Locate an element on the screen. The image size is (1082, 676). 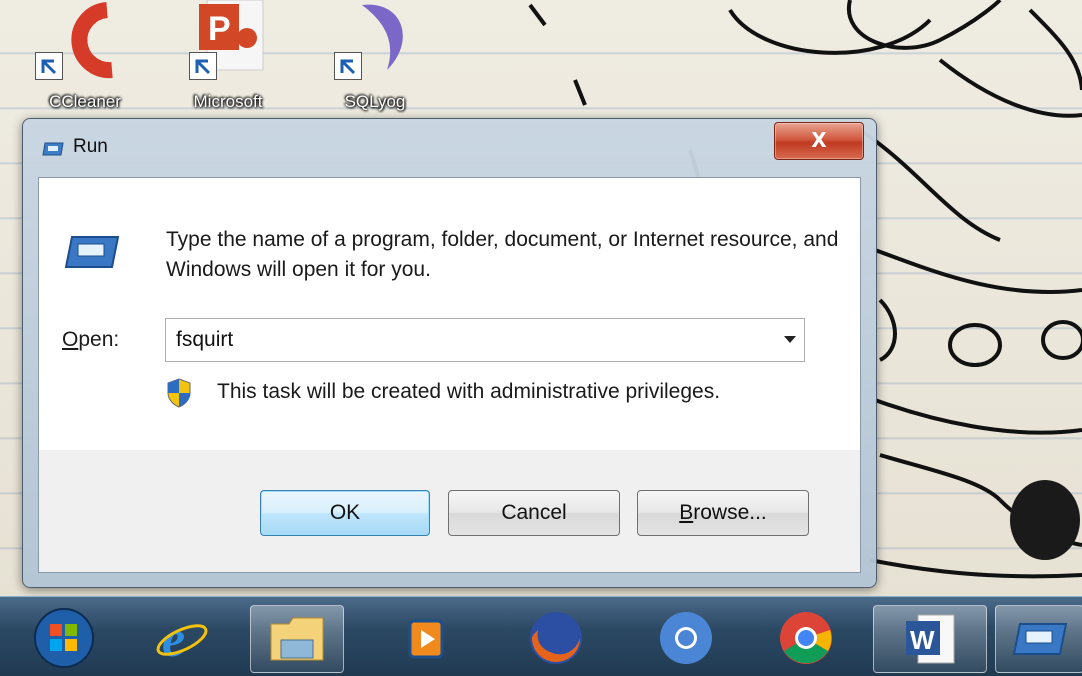
taskbar-run is located at coordinates (1038, 639).